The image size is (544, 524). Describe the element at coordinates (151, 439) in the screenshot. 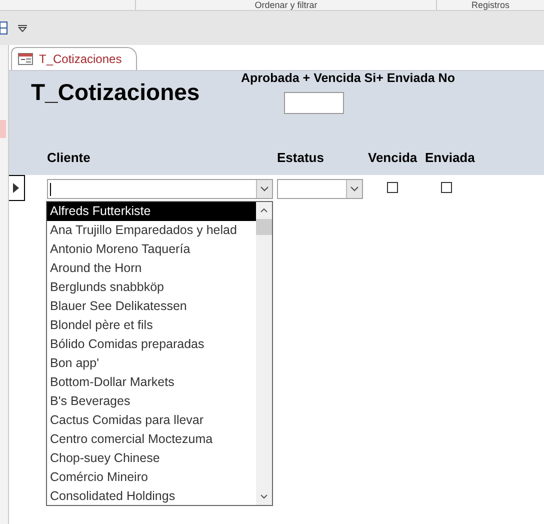

I see `list-item: Centro comercial Moctezuma` at that location.